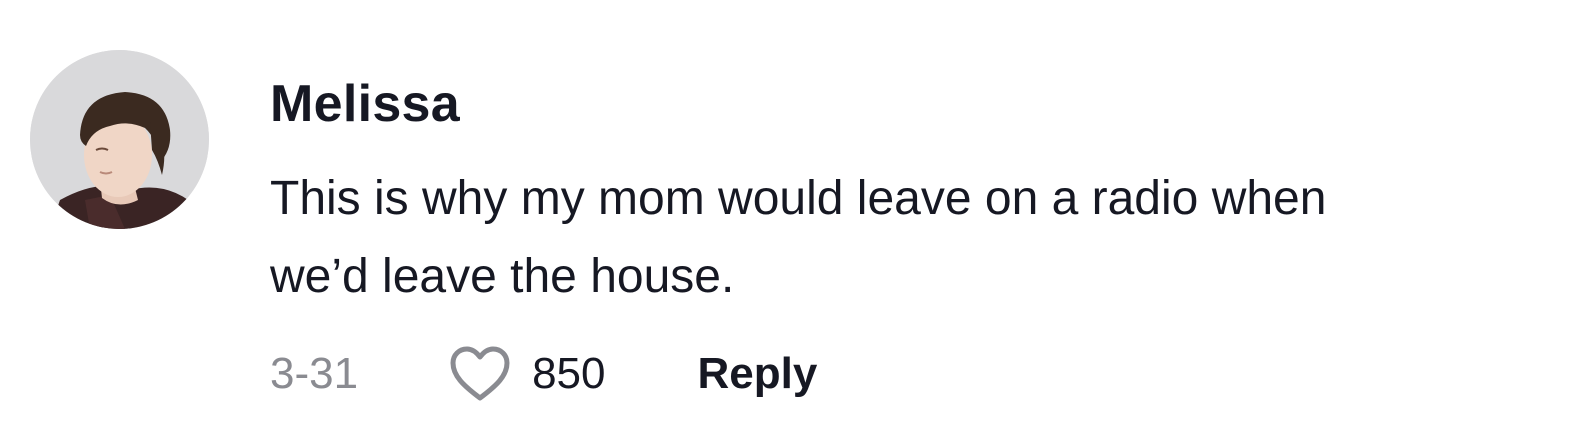 This screenshot has width=1581, height=425. I want to click on reply-button: Reply, so click(758, 374).